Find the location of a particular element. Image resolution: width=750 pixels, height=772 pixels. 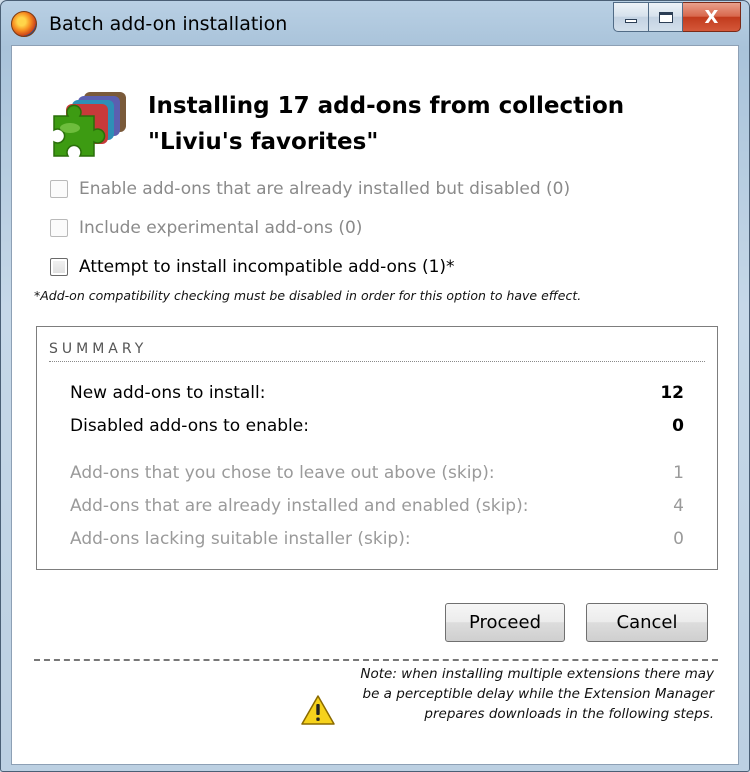

title-bar: Batch add-on installation X is located at coordinates (375, 23).